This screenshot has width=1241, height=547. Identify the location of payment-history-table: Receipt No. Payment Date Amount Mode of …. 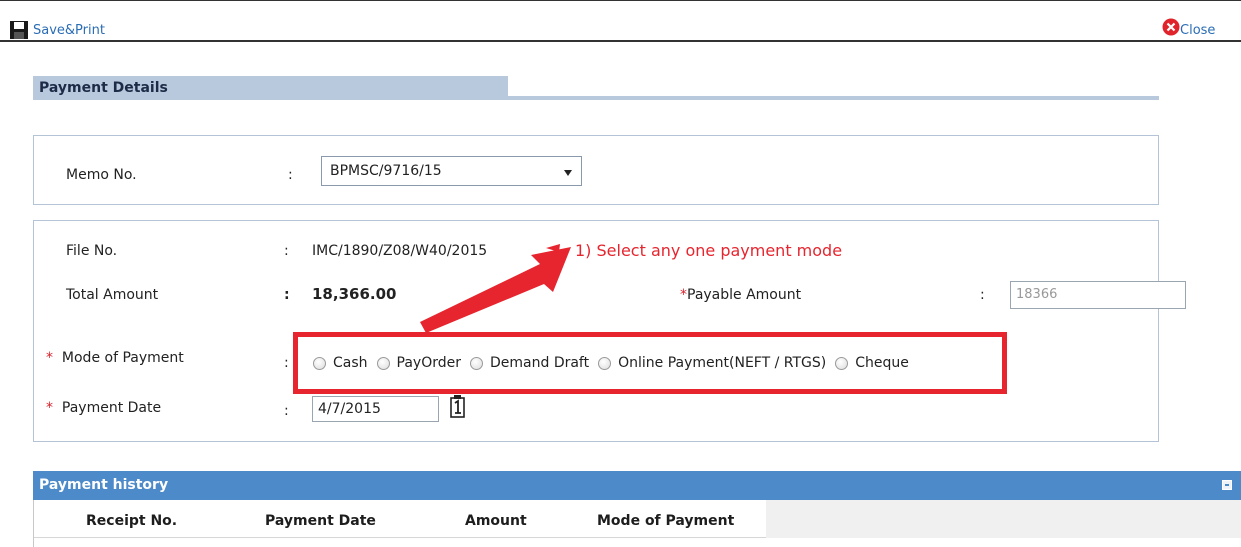
(637, 523).